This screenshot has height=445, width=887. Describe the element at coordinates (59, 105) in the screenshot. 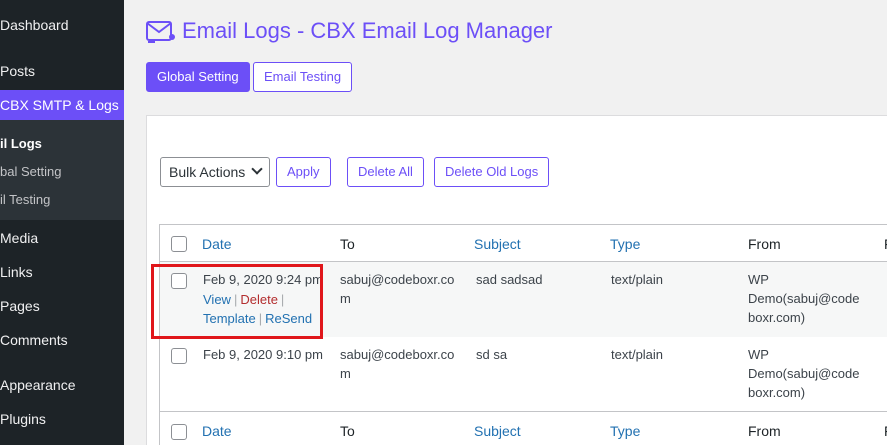

I see `sidebar-item-label: CBX SMTP & Logs` at that location.